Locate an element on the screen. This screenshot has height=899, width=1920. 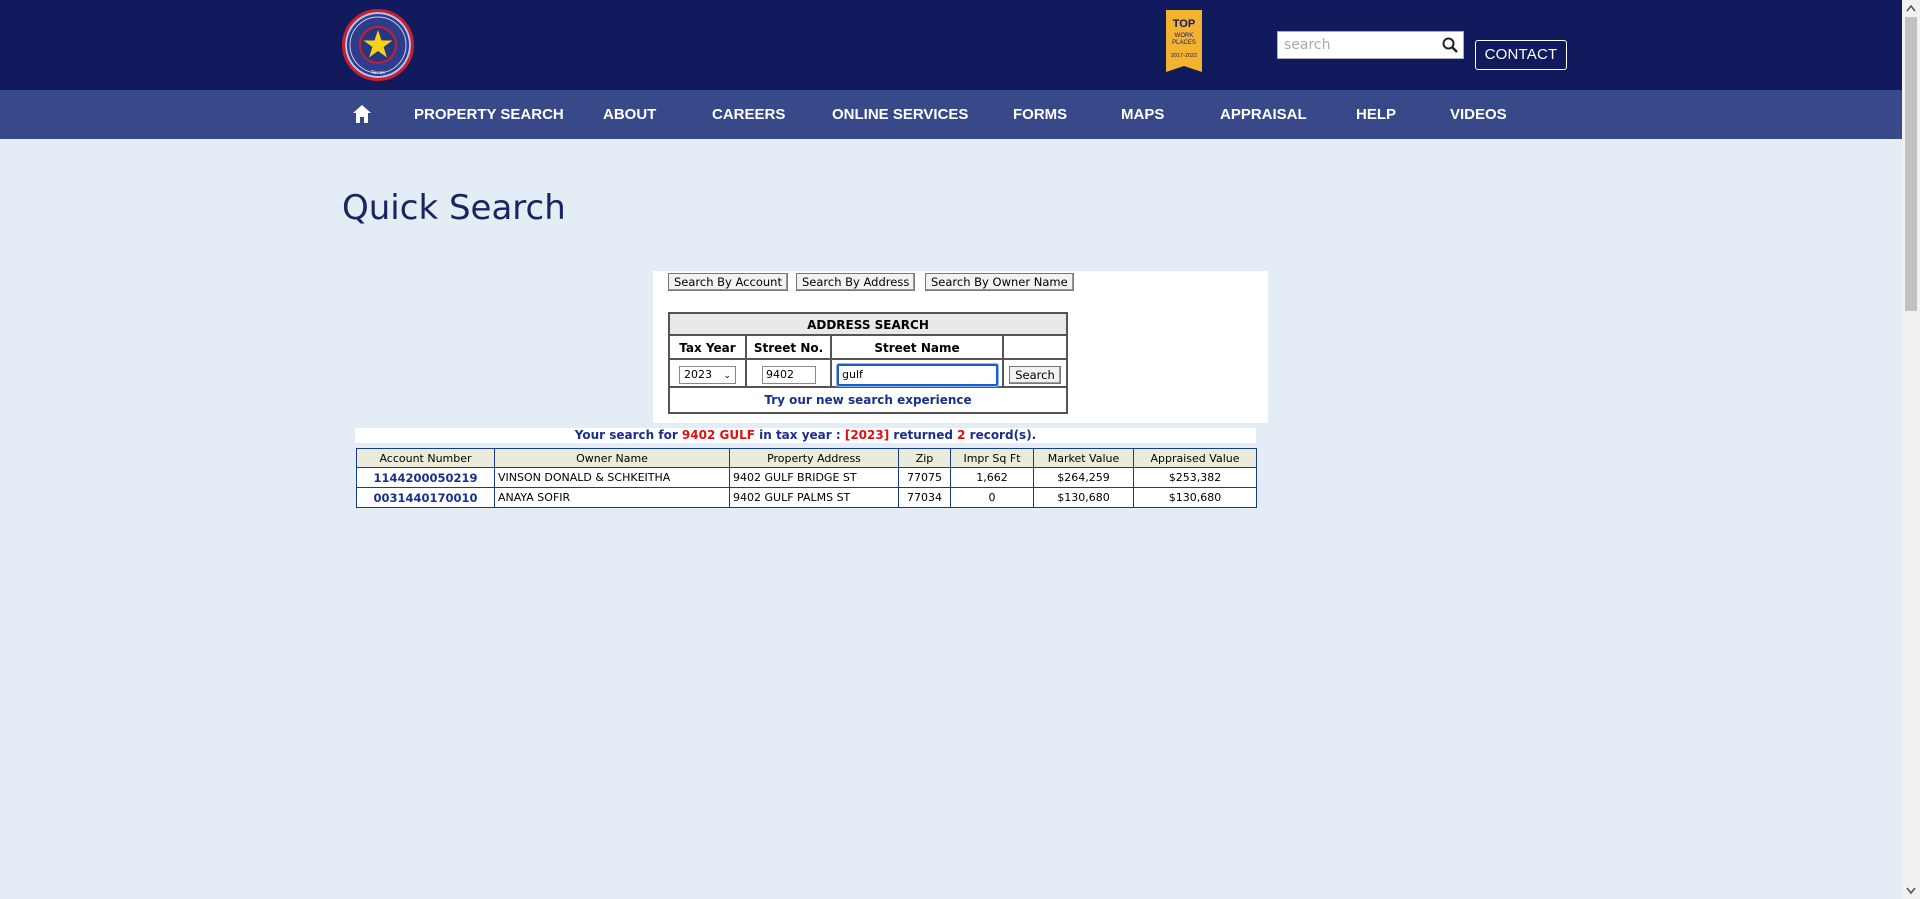
search-button-cell: Search is located at coordinates (1035, 374).